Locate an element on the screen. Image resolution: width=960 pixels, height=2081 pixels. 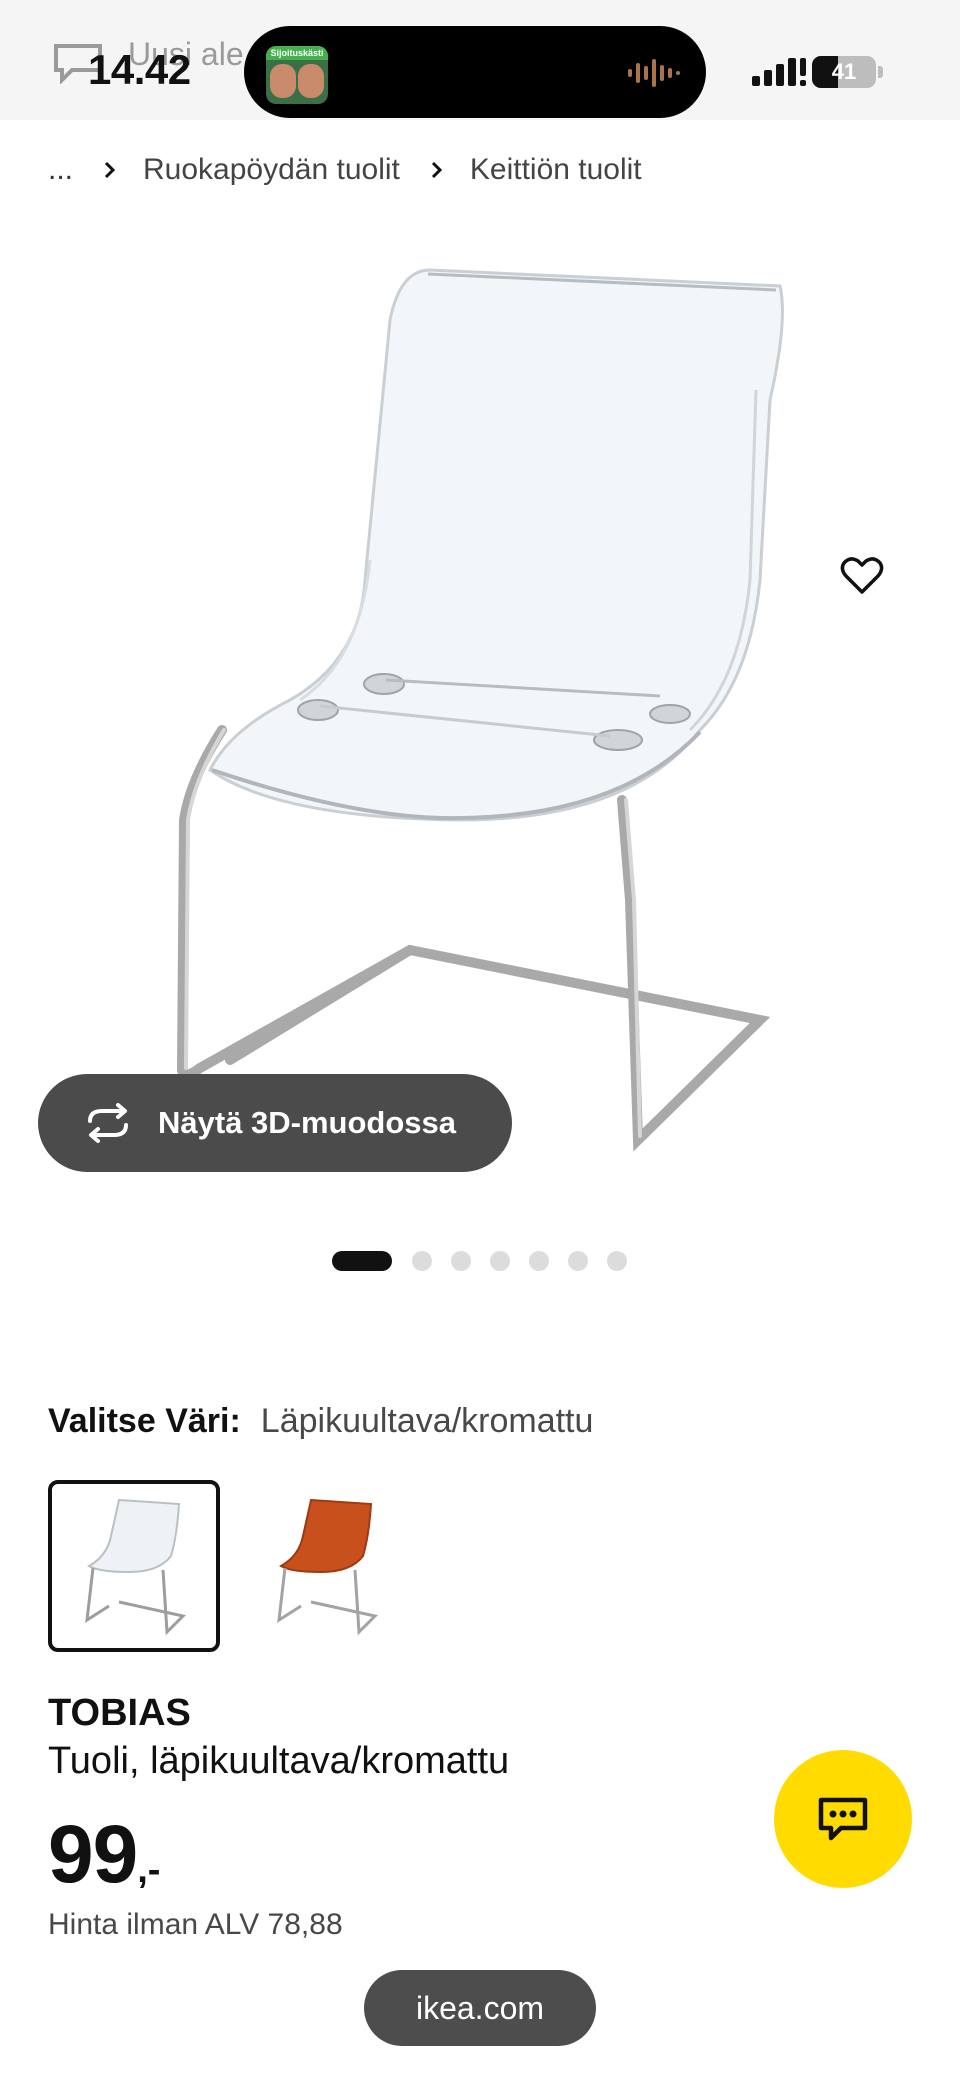
color-swatches is located at coordinates (240, 1566).